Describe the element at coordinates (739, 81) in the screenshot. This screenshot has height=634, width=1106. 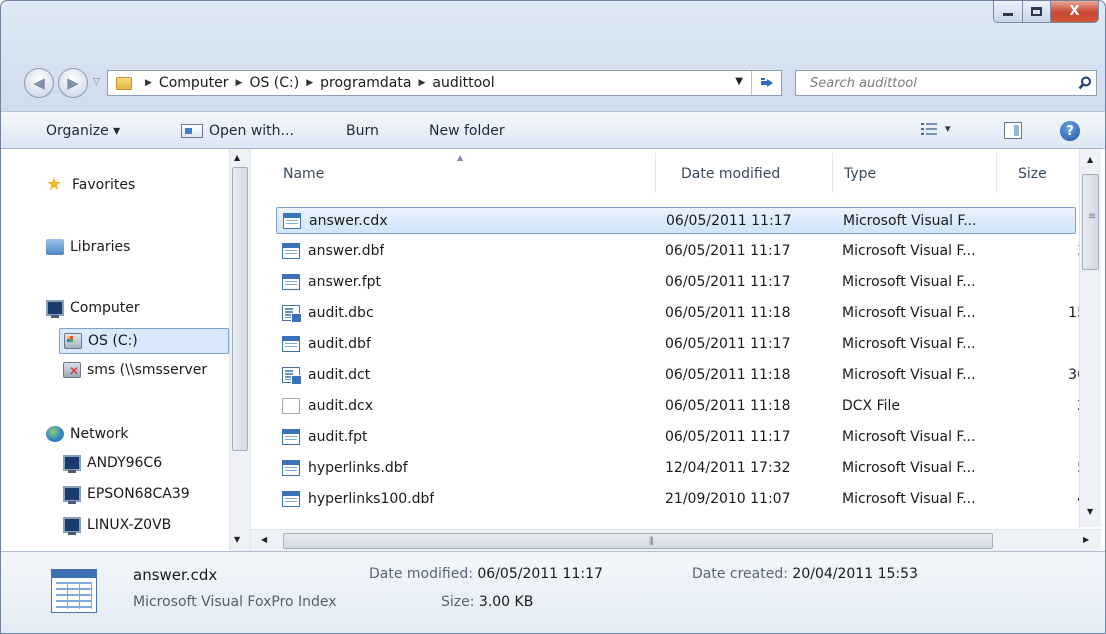
I see `address-history-dropdown-icon: ▼` at that location.